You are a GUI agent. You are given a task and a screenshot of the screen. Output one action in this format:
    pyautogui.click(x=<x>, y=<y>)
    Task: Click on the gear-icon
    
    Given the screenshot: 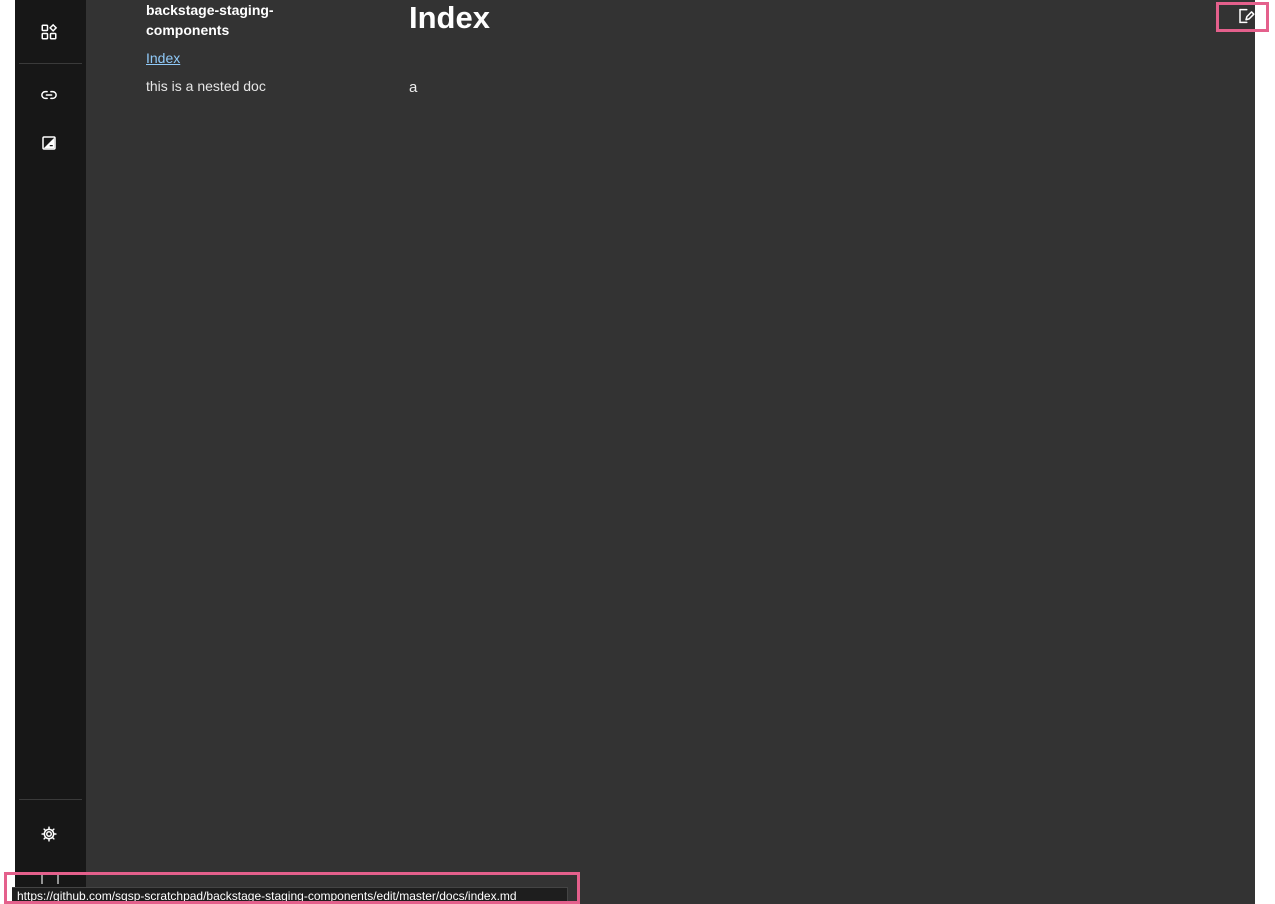 What is the action you would take?
    pyautogui.click(x=49, y=834)
    